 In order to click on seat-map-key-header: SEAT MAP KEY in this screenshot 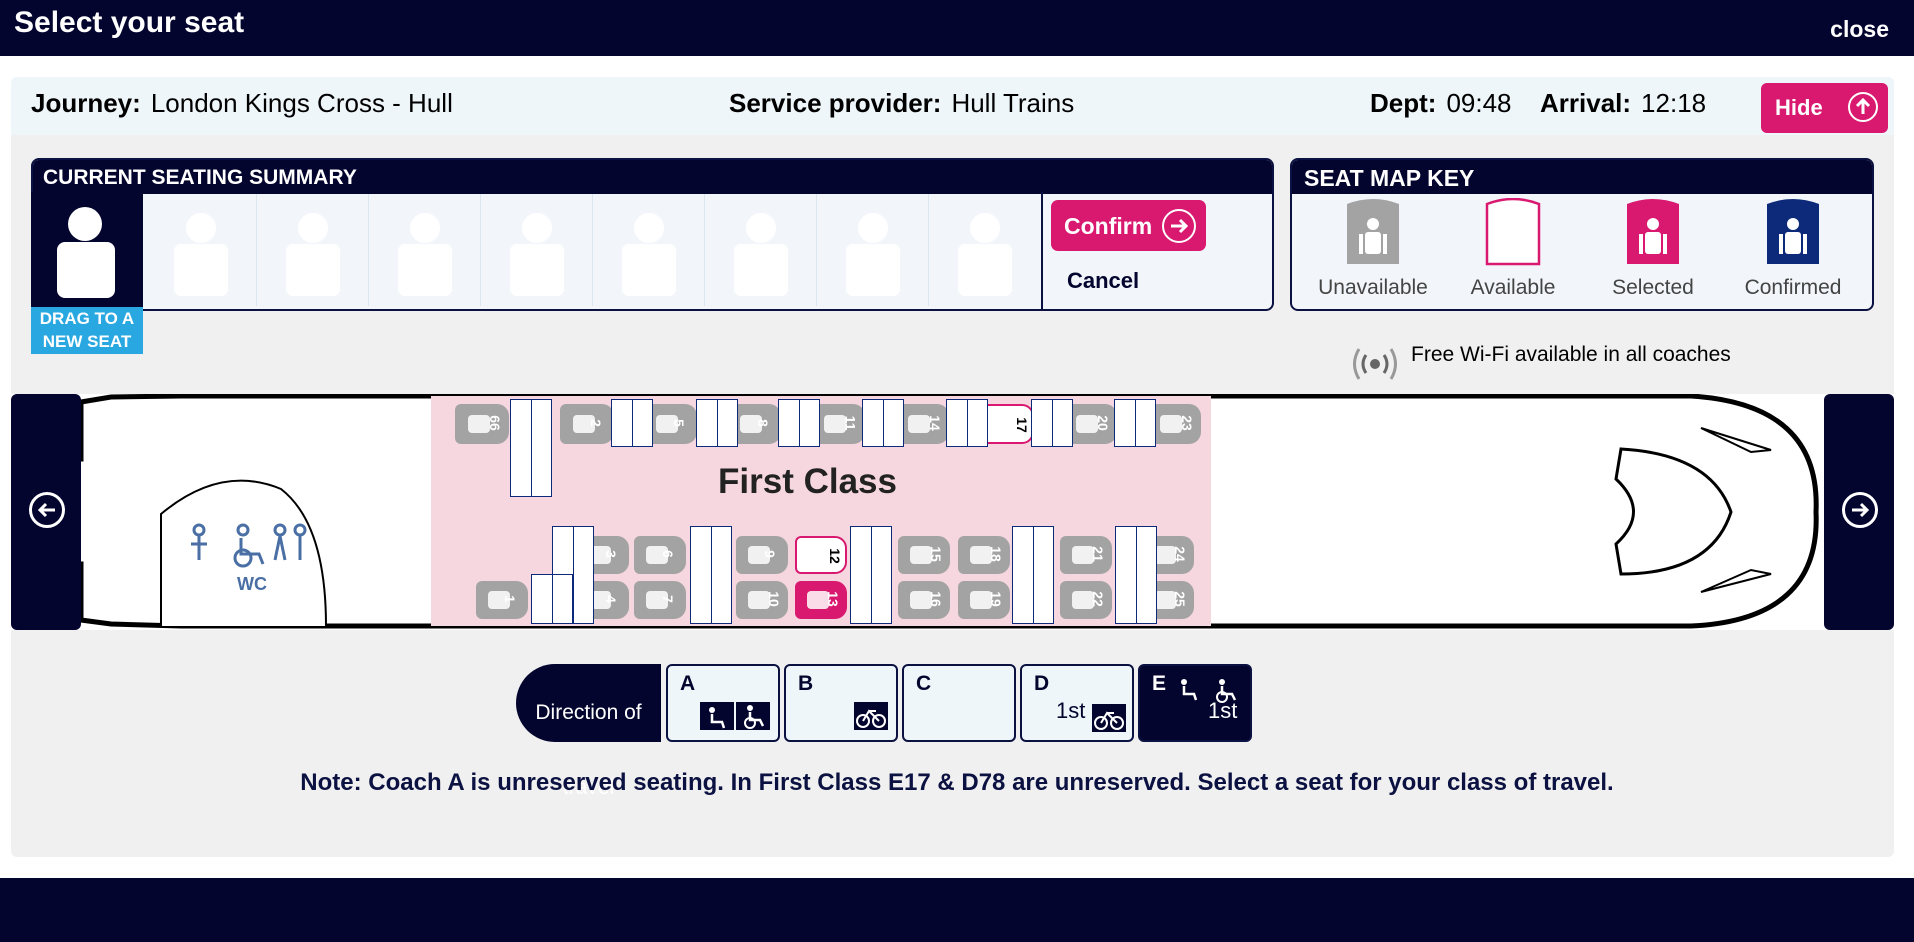, I will do `click(1582, 177)`.